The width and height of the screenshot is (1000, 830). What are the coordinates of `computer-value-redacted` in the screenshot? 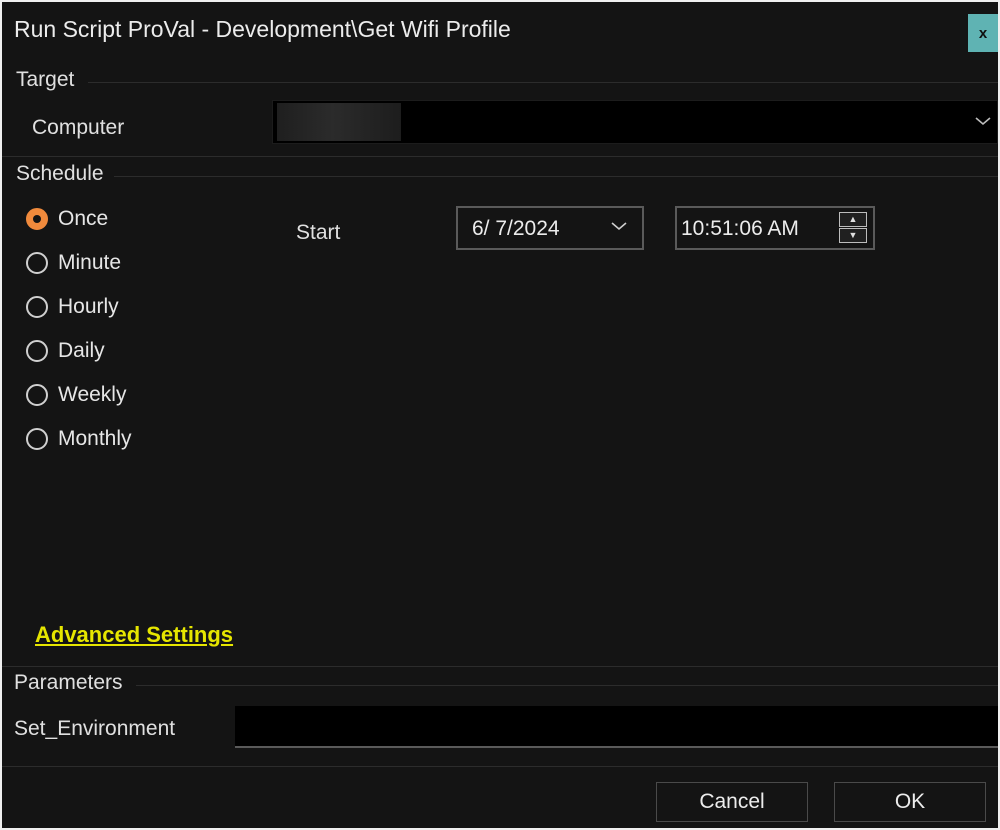 It's located at (339, 122).